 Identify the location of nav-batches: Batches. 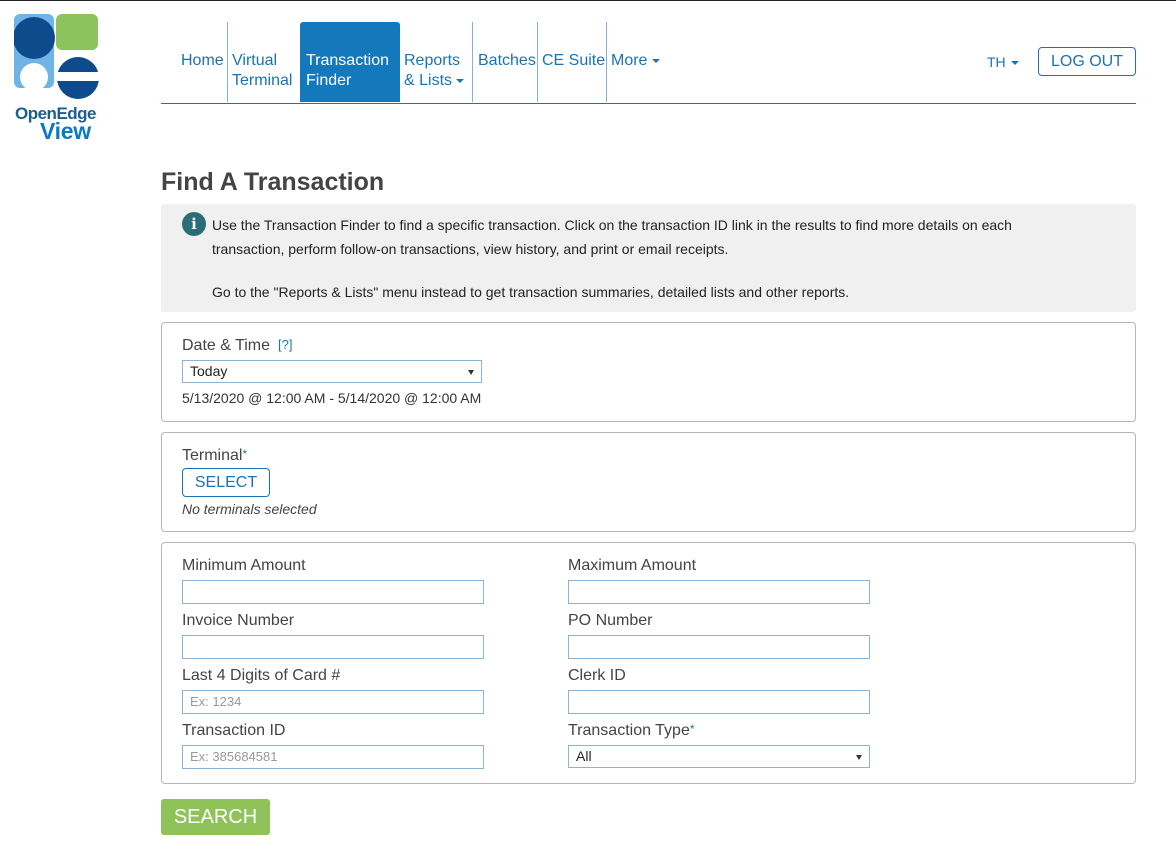
(507, 62).